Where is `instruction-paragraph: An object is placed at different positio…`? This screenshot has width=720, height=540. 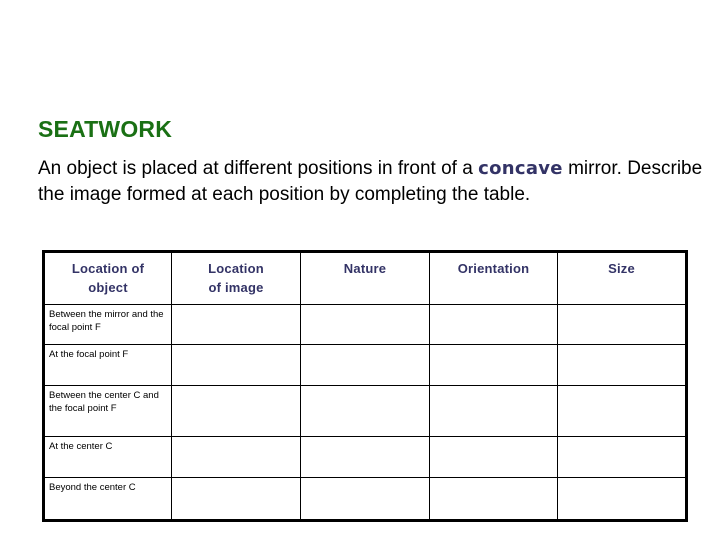 instruction-paragraph: An object is placed at different positio… is located at coordinates (373, 182).